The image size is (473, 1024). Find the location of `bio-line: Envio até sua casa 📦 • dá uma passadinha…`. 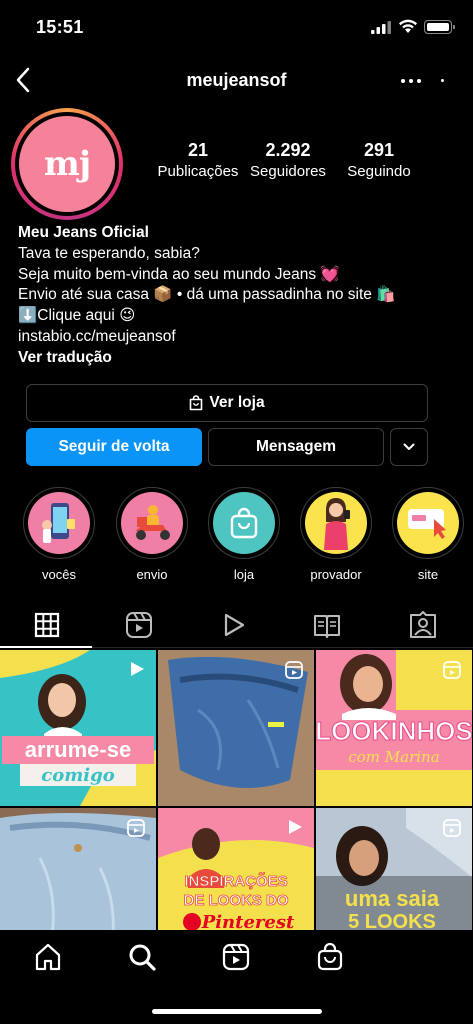

bio-line: Envio até sua casa 📦 • dá uma passadinha… is located at coordinates (207, 295).